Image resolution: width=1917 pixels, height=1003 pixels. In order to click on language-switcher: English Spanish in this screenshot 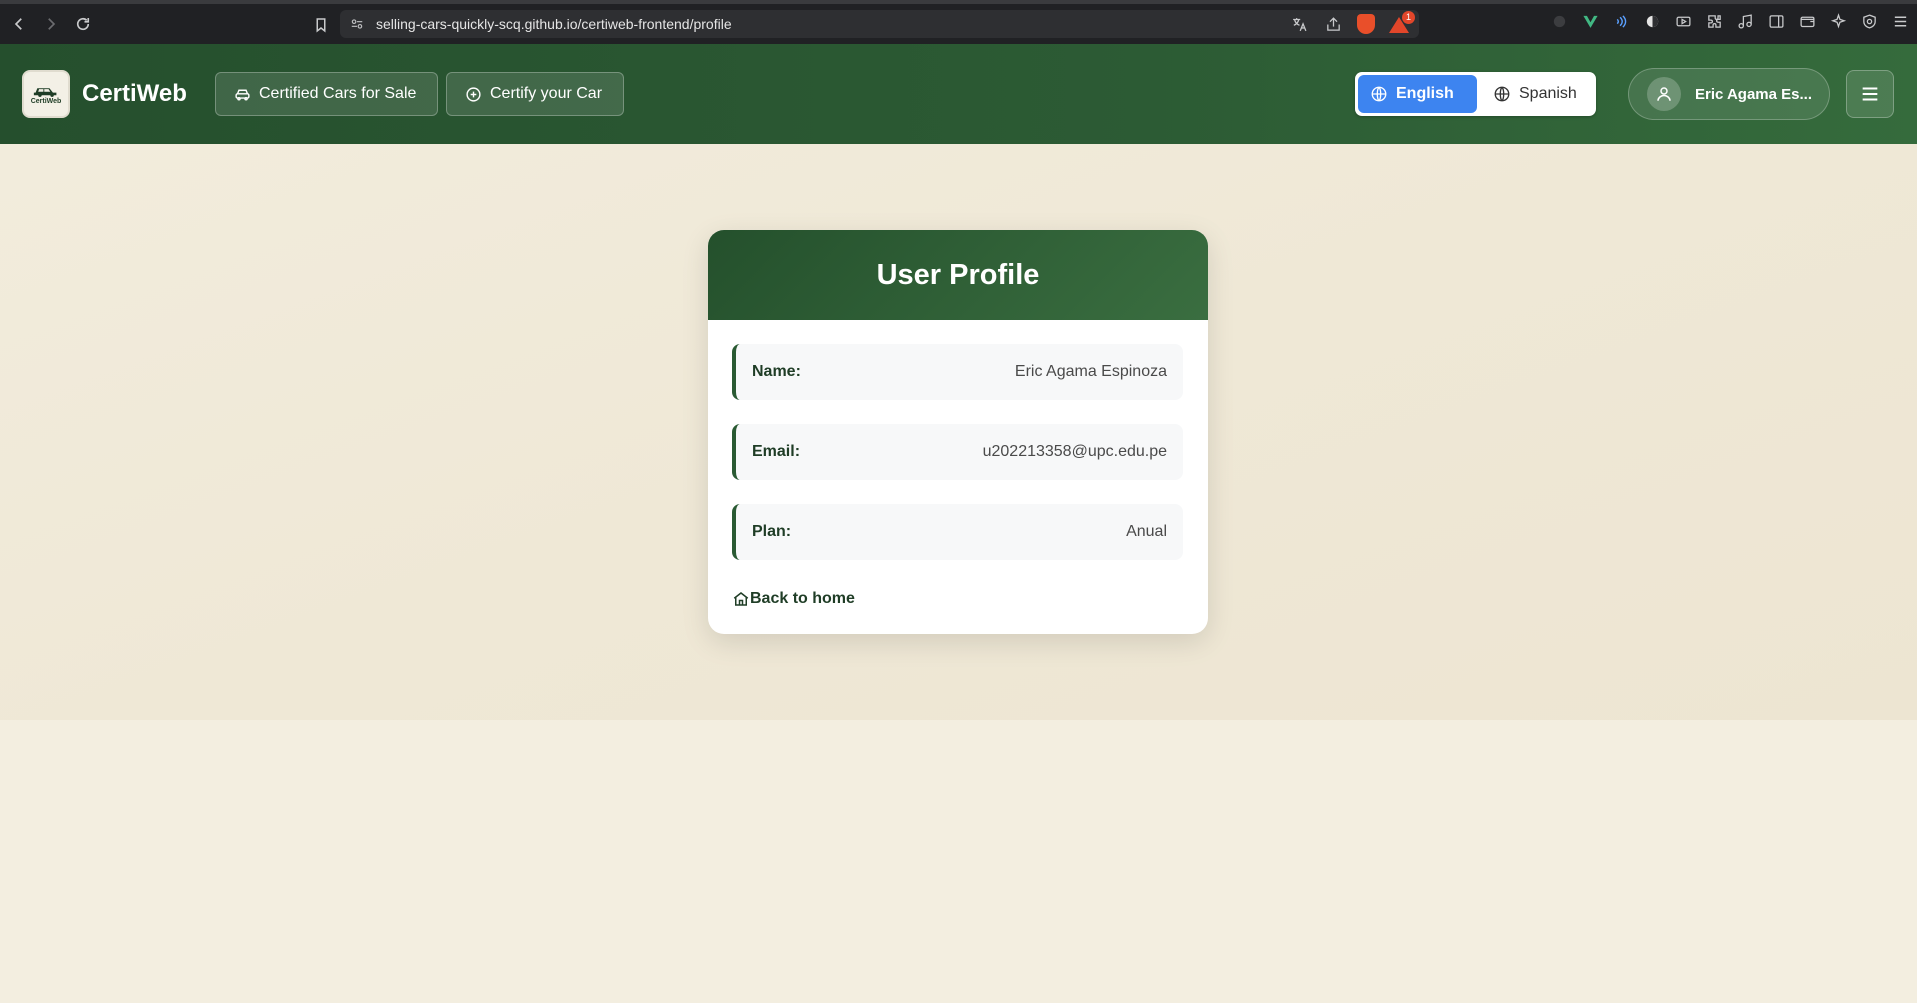, I will do `click(1475, 94)`.